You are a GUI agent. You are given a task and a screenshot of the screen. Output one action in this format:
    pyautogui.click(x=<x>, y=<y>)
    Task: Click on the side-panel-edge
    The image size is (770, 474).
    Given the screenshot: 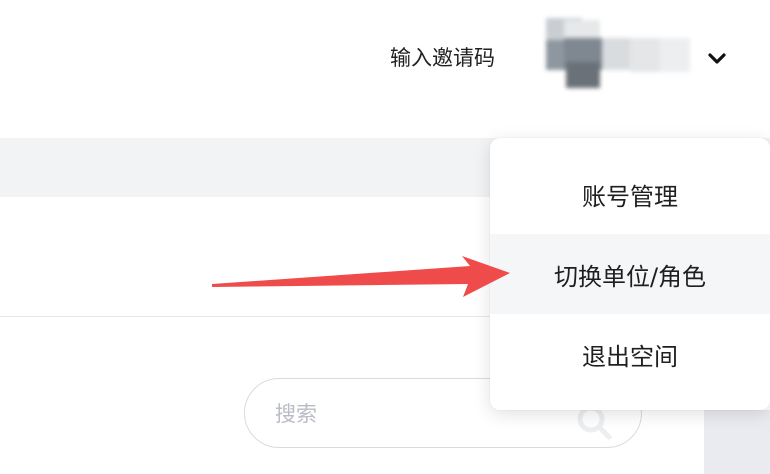 What is the action you would take?
    pyautogui.click(x=737, y=442)
    